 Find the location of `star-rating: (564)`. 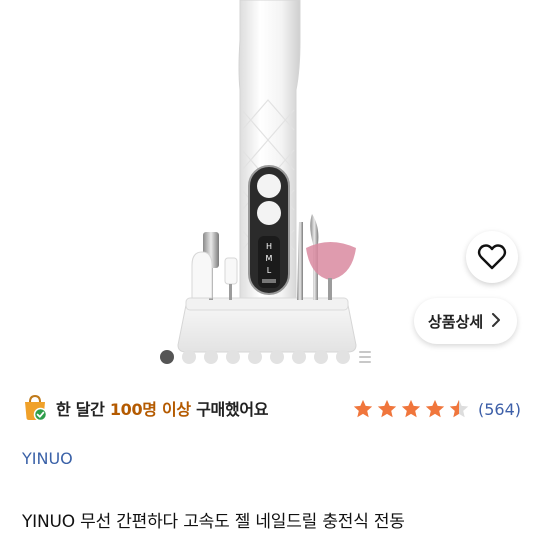

star-rating: (564) is located at coordinates (436, 409).